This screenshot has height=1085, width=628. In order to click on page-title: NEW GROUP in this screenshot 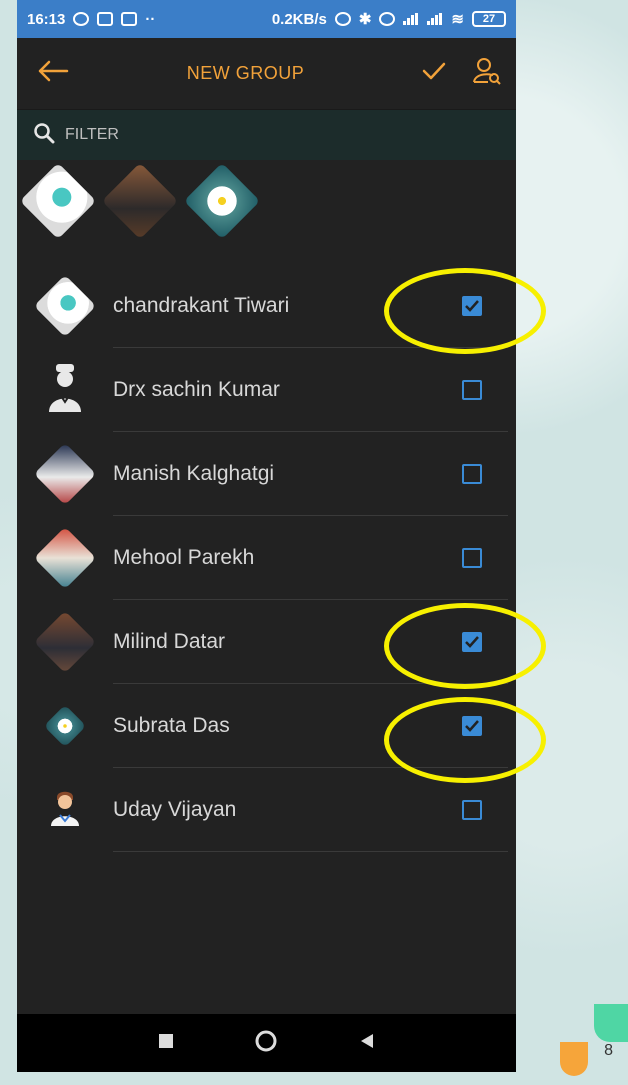, I will do `click(245, 73)`.